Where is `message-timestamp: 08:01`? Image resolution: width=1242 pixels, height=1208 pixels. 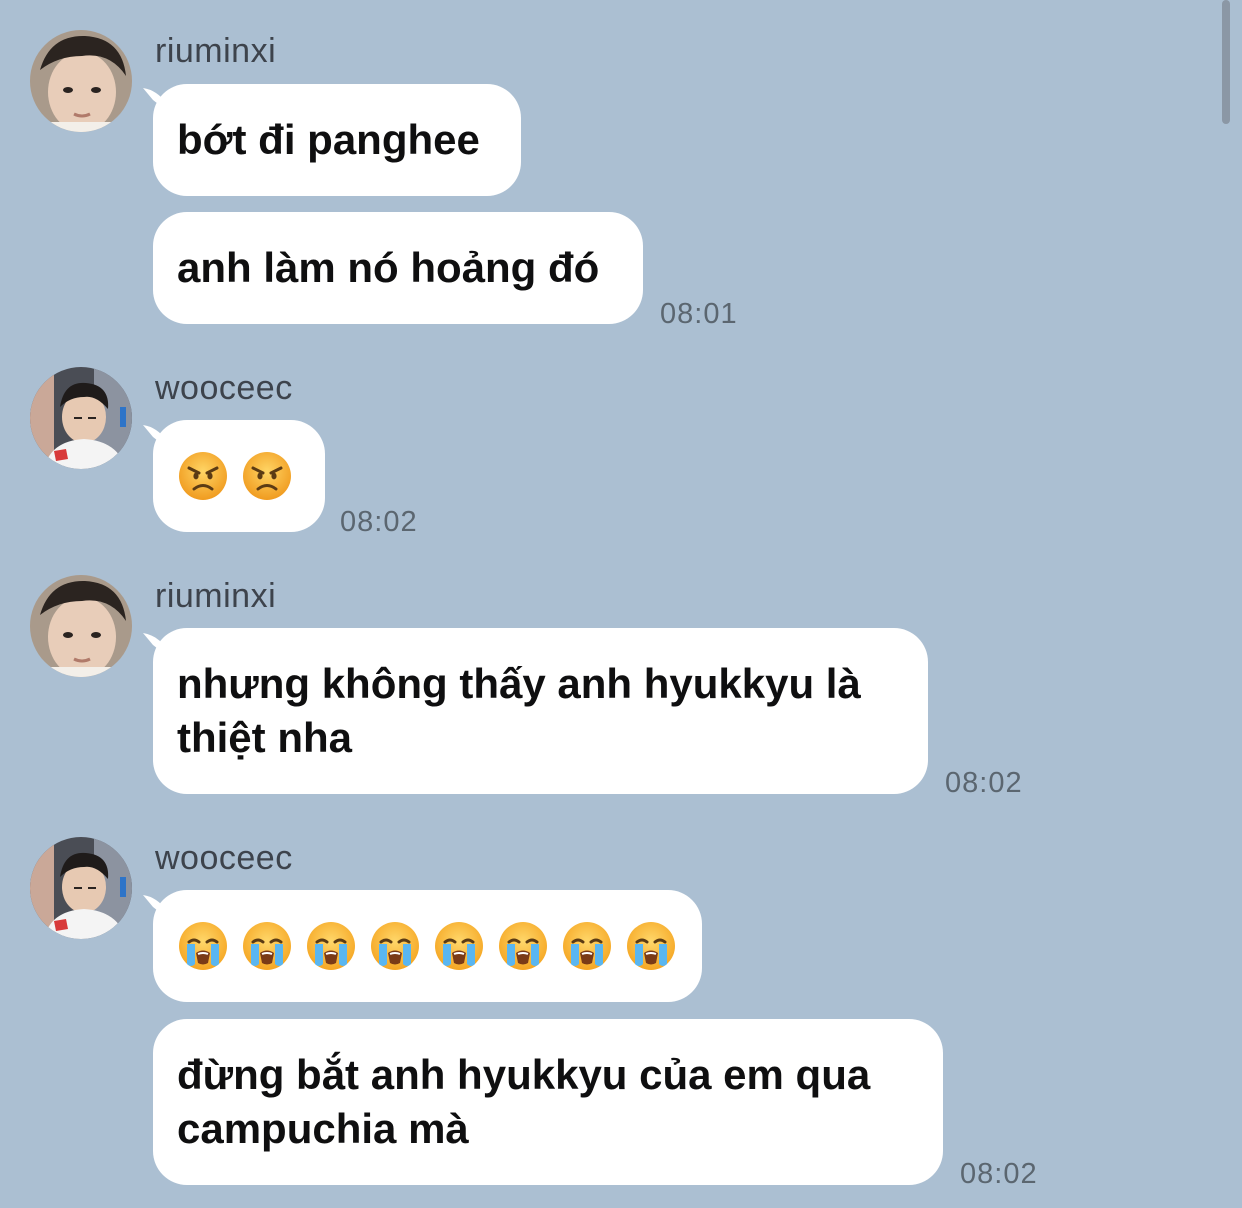
message-timestamp: 08:01 is located at coordinates (699, 314).